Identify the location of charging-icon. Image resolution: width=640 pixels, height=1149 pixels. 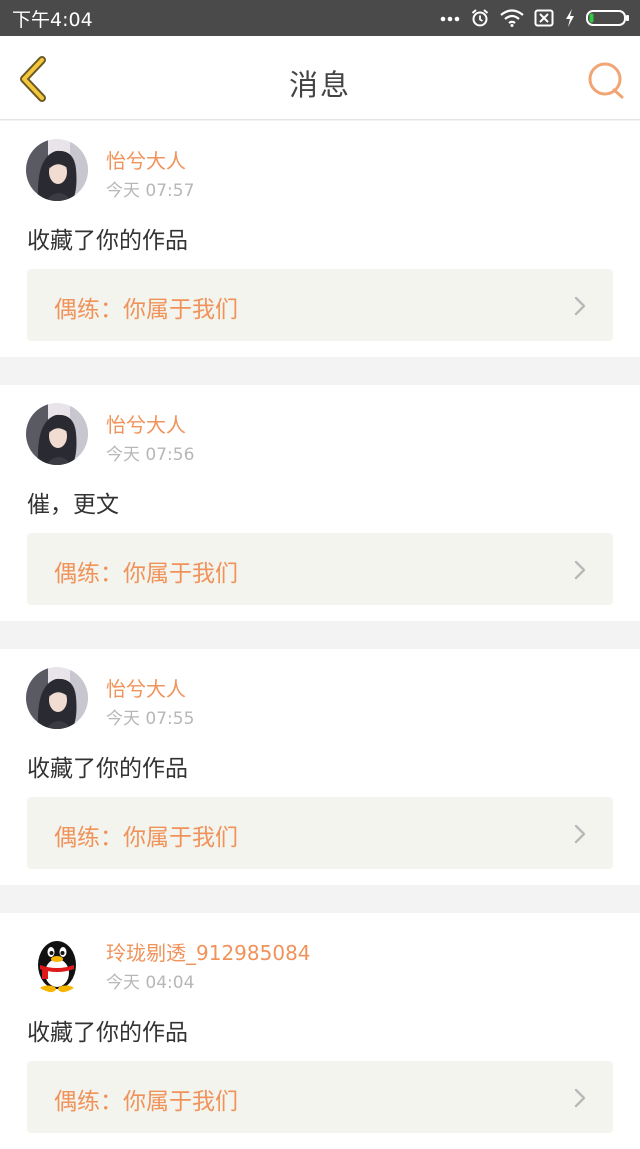
(570, 18).